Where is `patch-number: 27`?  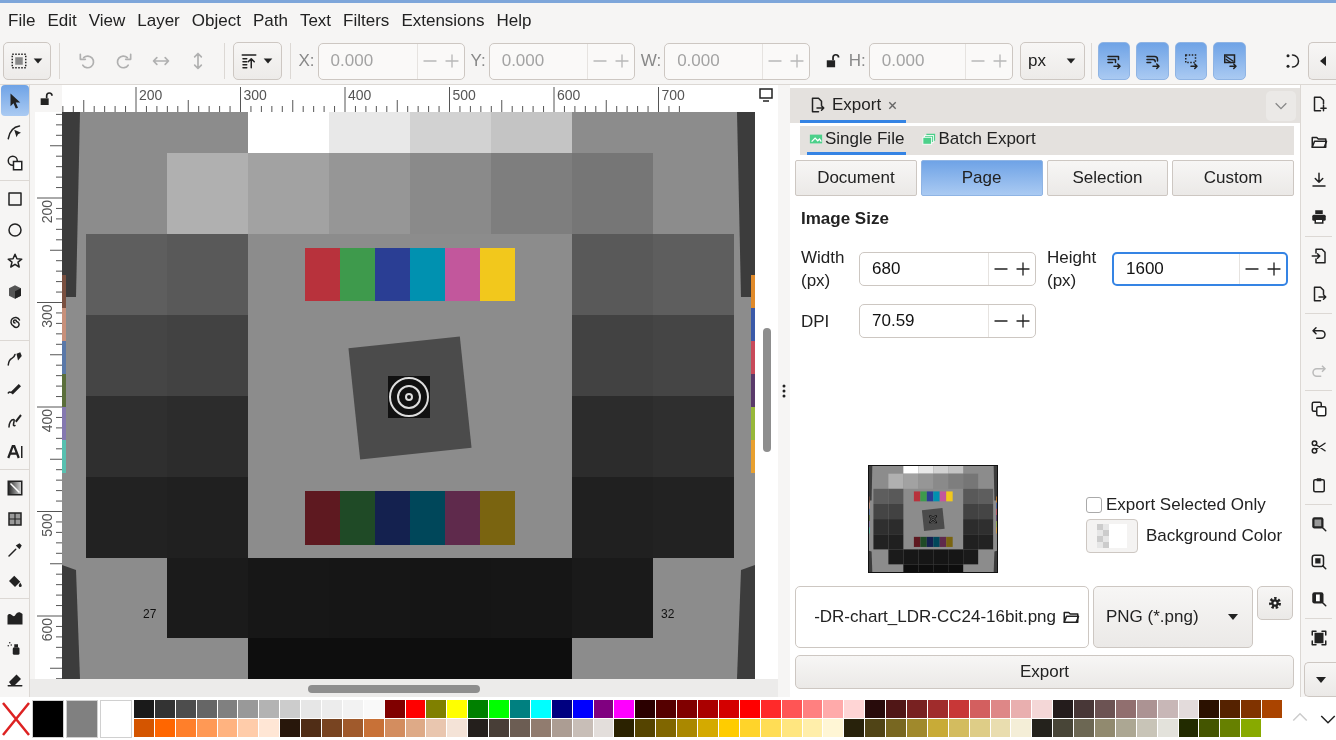
patch-number: 27 is located at coordinates (150, 614).